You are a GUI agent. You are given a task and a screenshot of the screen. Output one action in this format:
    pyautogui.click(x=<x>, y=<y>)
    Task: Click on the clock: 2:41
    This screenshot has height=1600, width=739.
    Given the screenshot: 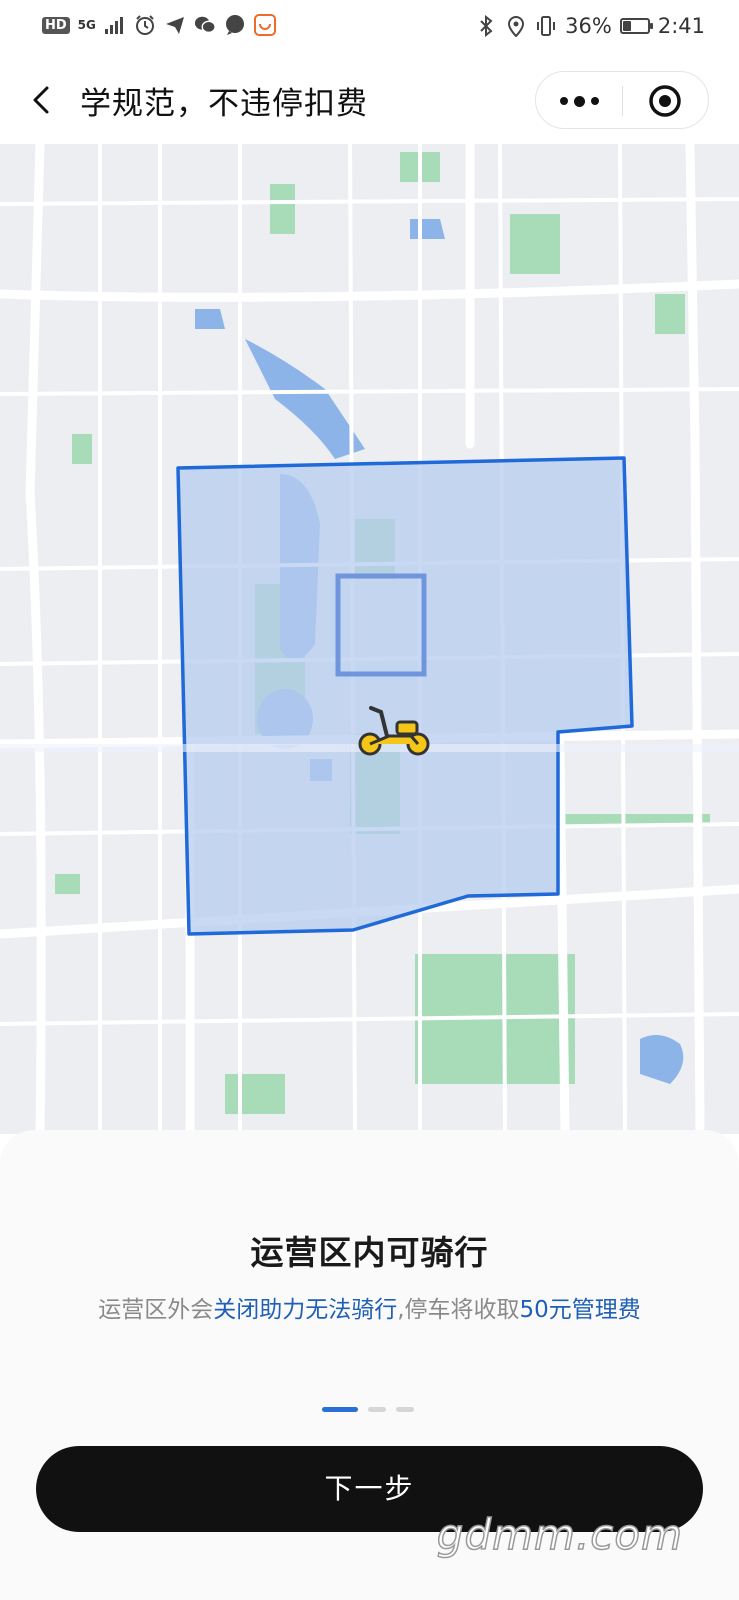 What is the action you would take?
    pyautogui.click(x=681, y=26)
    